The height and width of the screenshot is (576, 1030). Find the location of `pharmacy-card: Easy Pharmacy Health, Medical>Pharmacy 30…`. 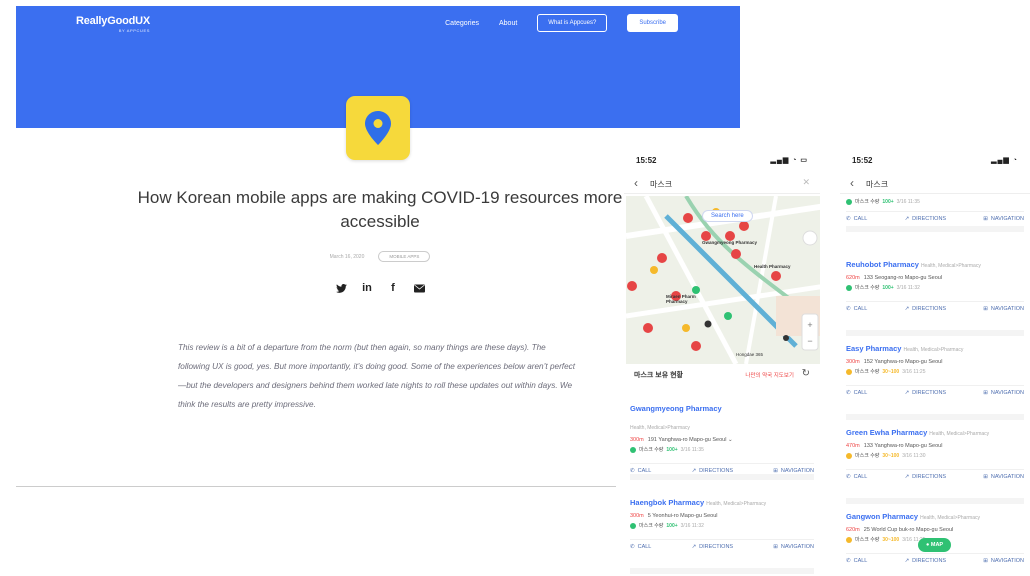

pharmacy-card: Easy Pharmacy Health, Medical>Pharmacy 30… is located at coordinates (935, 379).